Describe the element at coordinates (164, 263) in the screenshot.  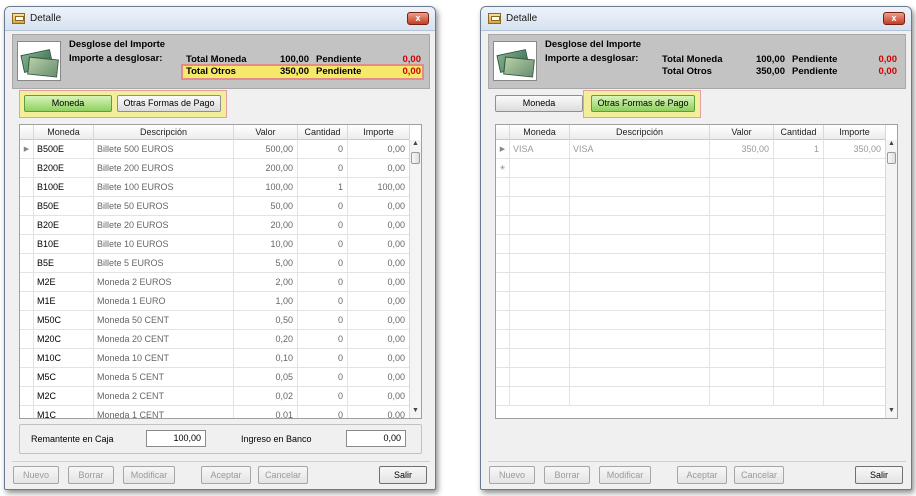
I see `cell-descripcion: Billete 5 EUROS` at that location.